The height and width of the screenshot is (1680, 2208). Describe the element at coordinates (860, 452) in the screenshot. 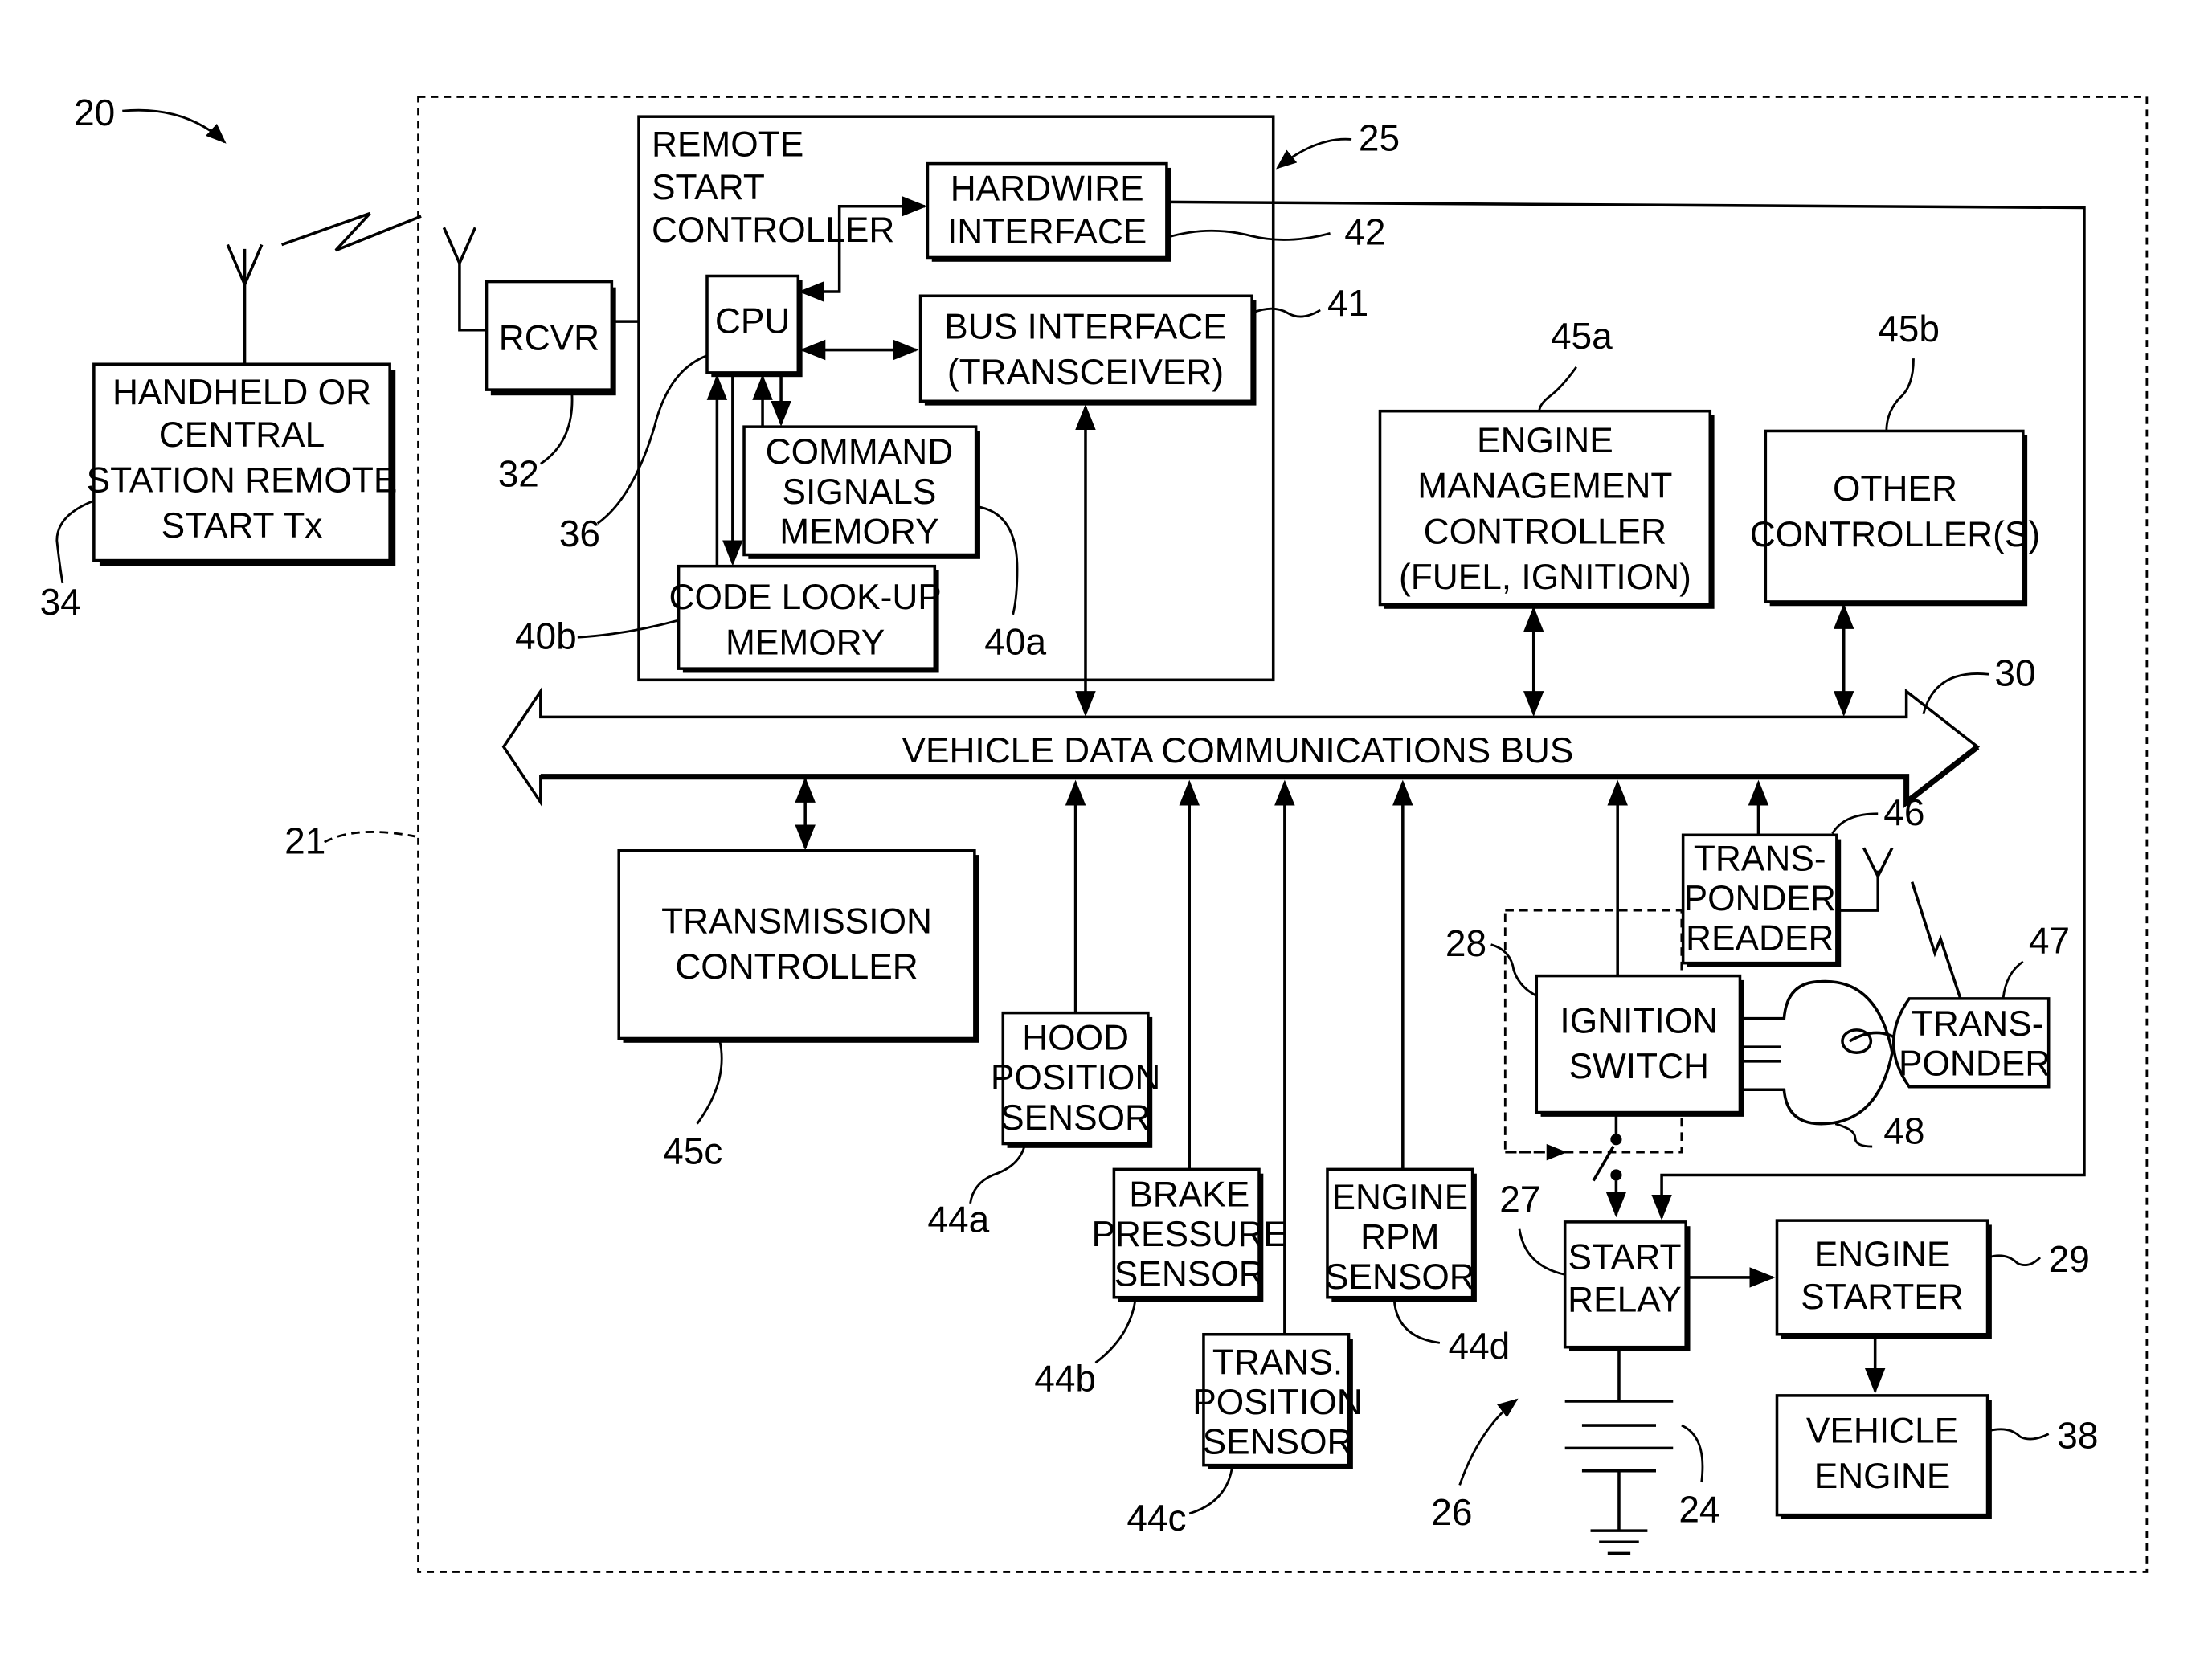

I see `csm-line1: COMMAND` at that location.